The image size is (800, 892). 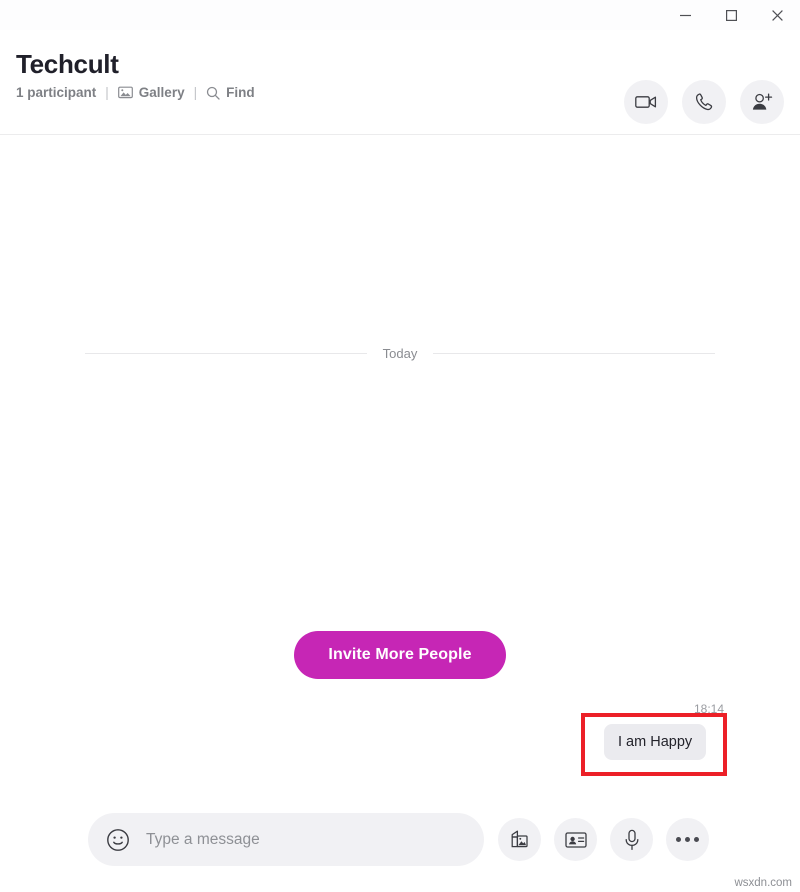 I want to click on video-call-button, so click(x=646, y=102).